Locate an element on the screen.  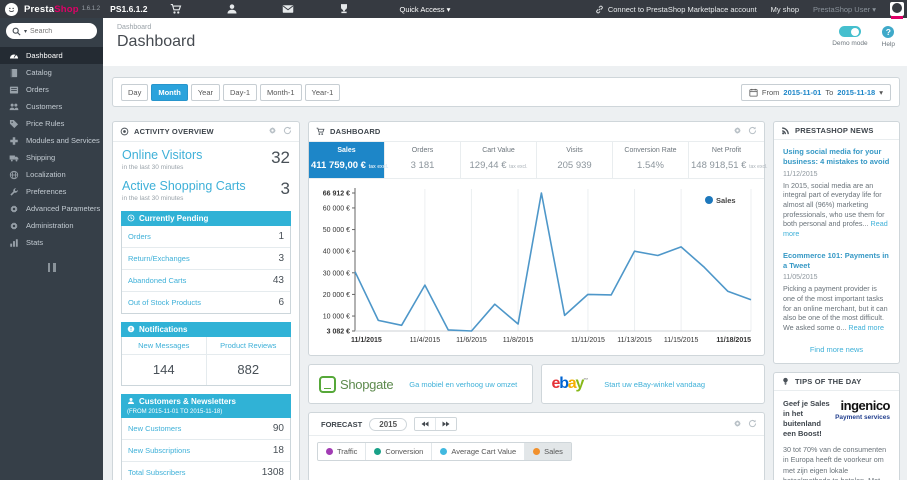
svg-text: 11/11/2015 is located at coordinates (588, 340).